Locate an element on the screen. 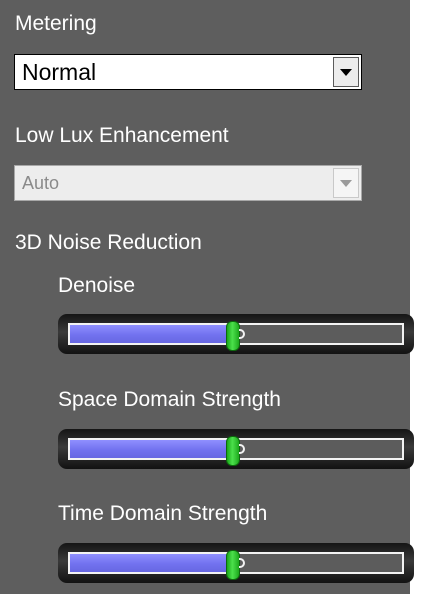 The height and width of the screenshot is (594, 423). space-domain-strength-slider is located at coordinates (236, 449).